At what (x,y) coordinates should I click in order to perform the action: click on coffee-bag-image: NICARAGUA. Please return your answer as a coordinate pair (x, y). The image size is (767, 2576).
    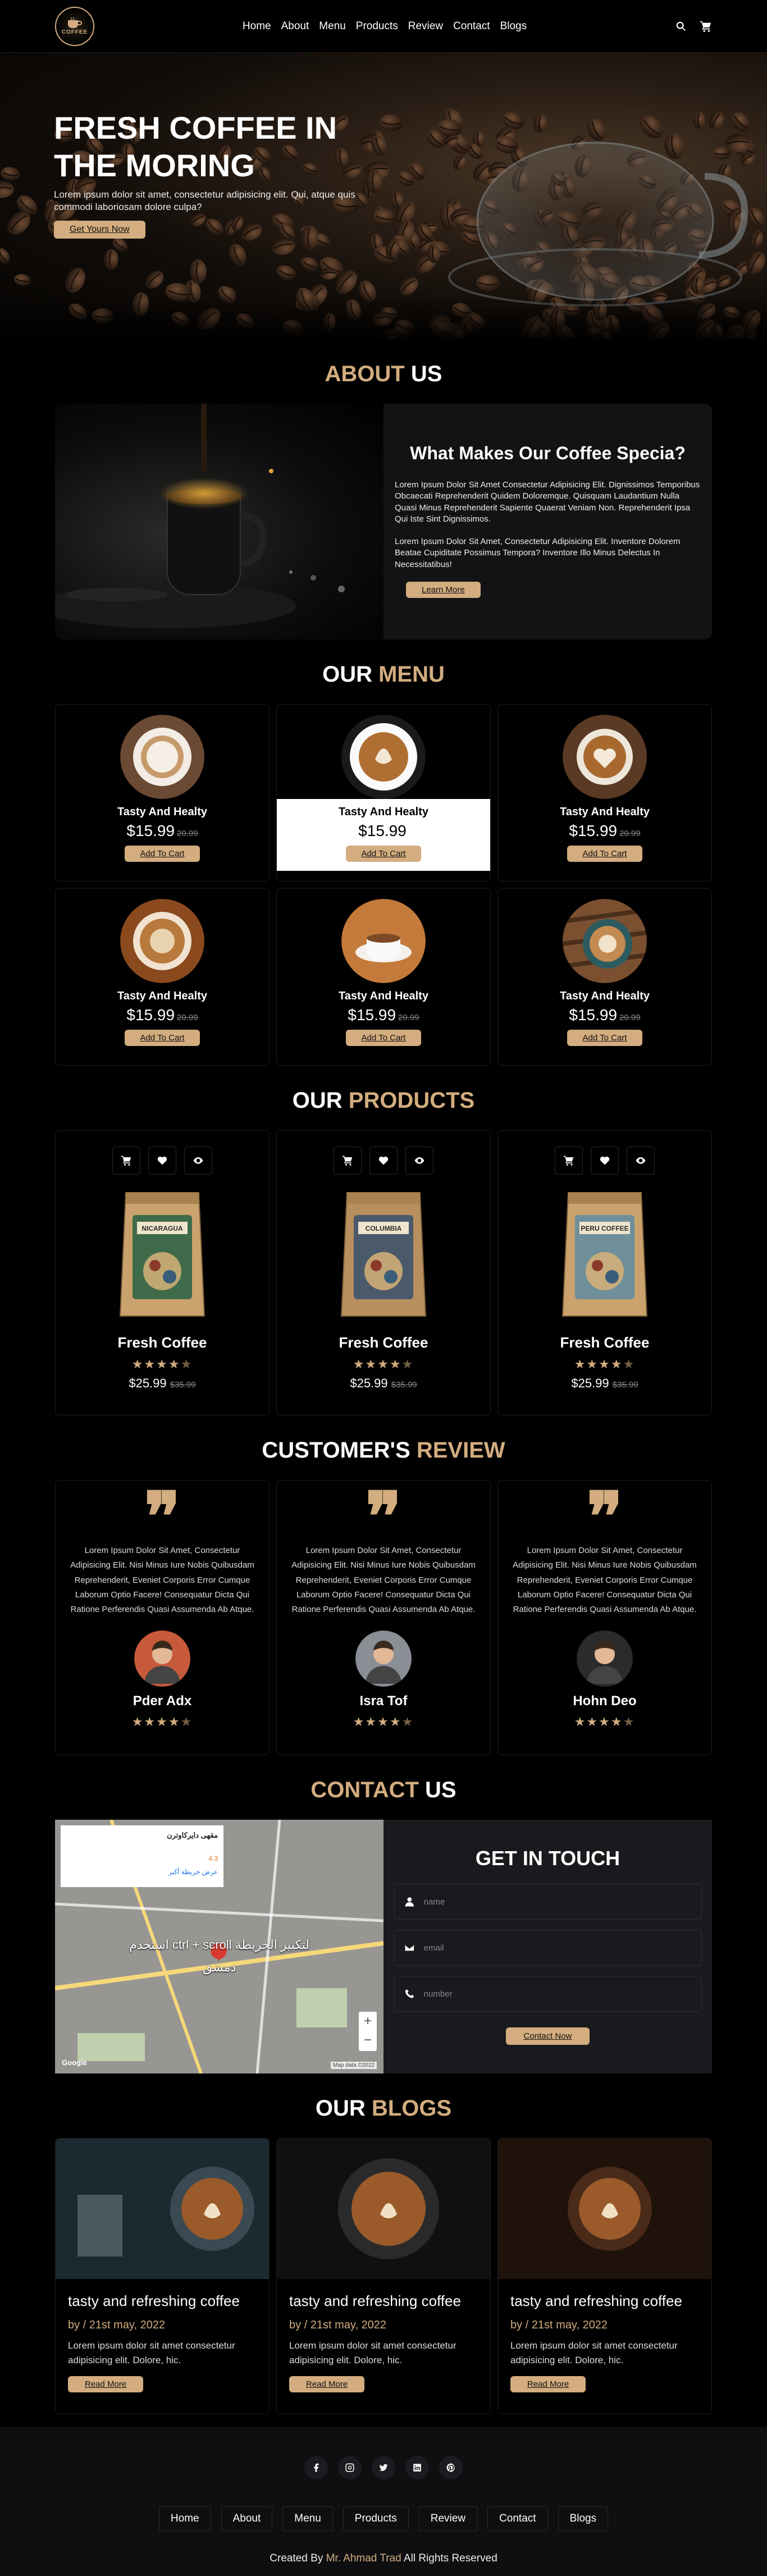
    Looking at the image, I should click on (162, 1255).